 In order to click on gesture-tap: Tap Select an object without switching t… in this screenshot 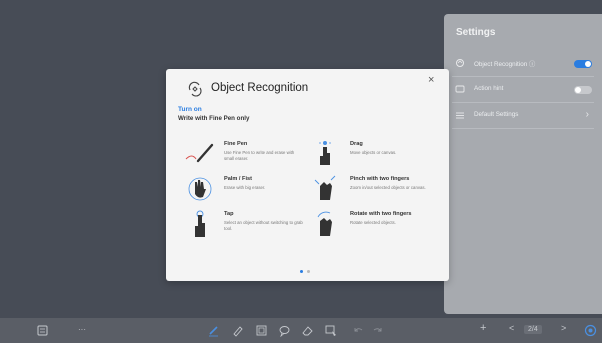, I will do `click(249, 226)`.